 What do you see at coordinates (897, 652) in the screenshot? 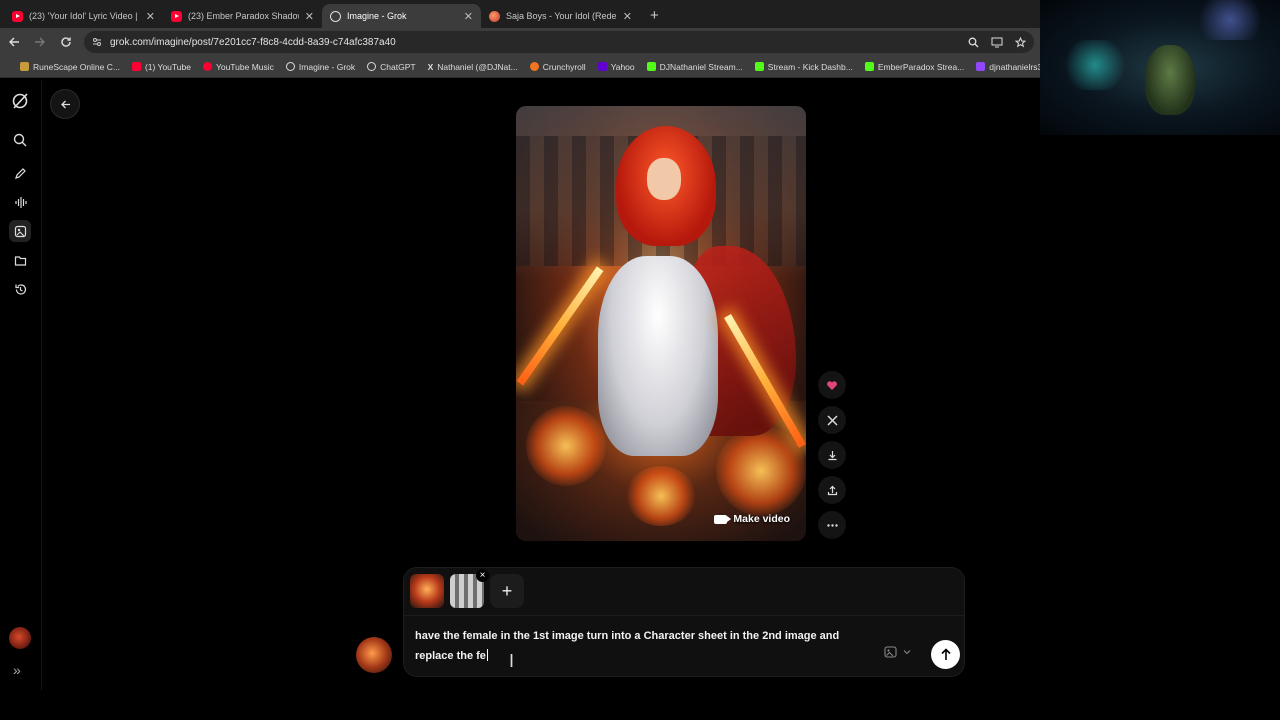
I see `image-mode-selector` at bounding box center [897, 652].